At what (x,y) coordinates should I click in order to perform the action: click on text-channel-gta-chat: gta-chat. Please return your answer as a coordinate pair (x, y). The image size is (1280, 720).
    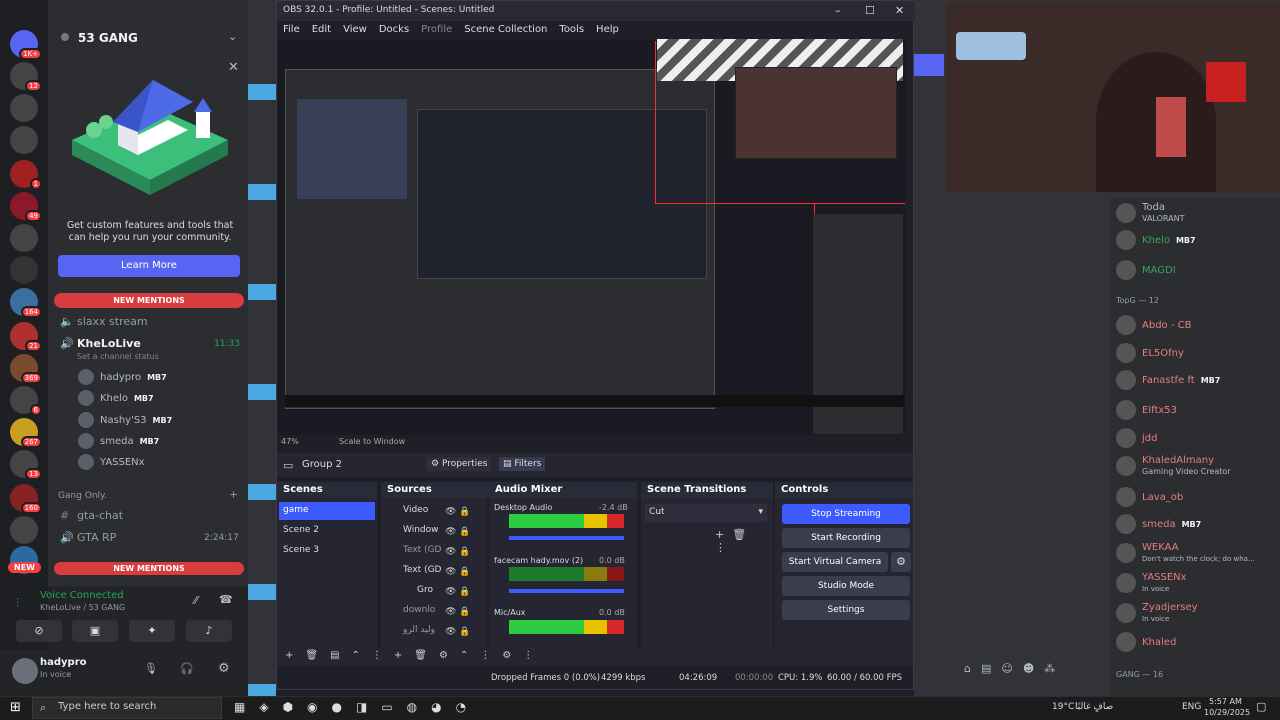
    Looking at the image, I should click on (100, 515).